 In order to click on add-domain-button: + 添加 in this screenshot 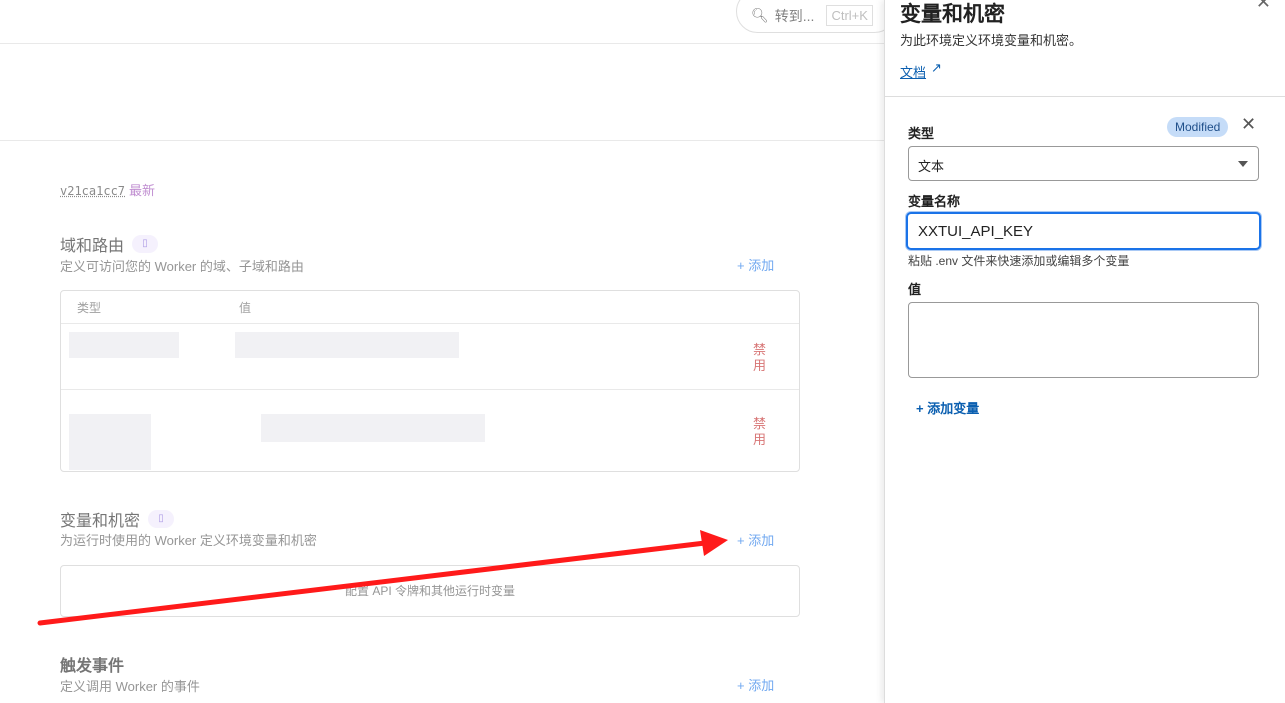, I will do `click(755, 264)`.